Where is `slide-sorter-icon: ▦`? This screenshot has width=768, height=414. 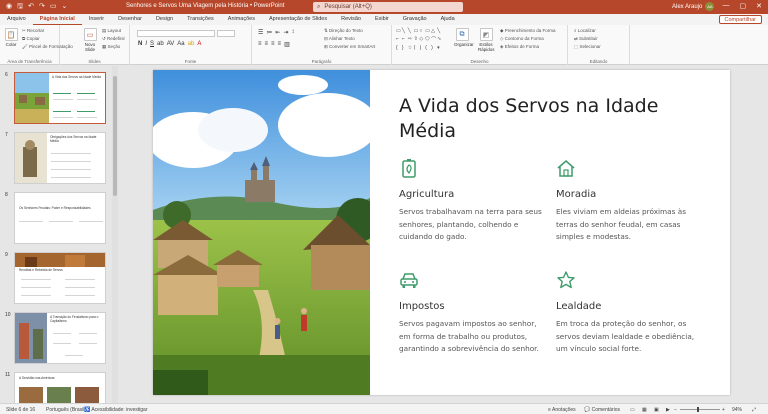
slide-sorter-icon: ▦ is located at coordinates (644, 410).